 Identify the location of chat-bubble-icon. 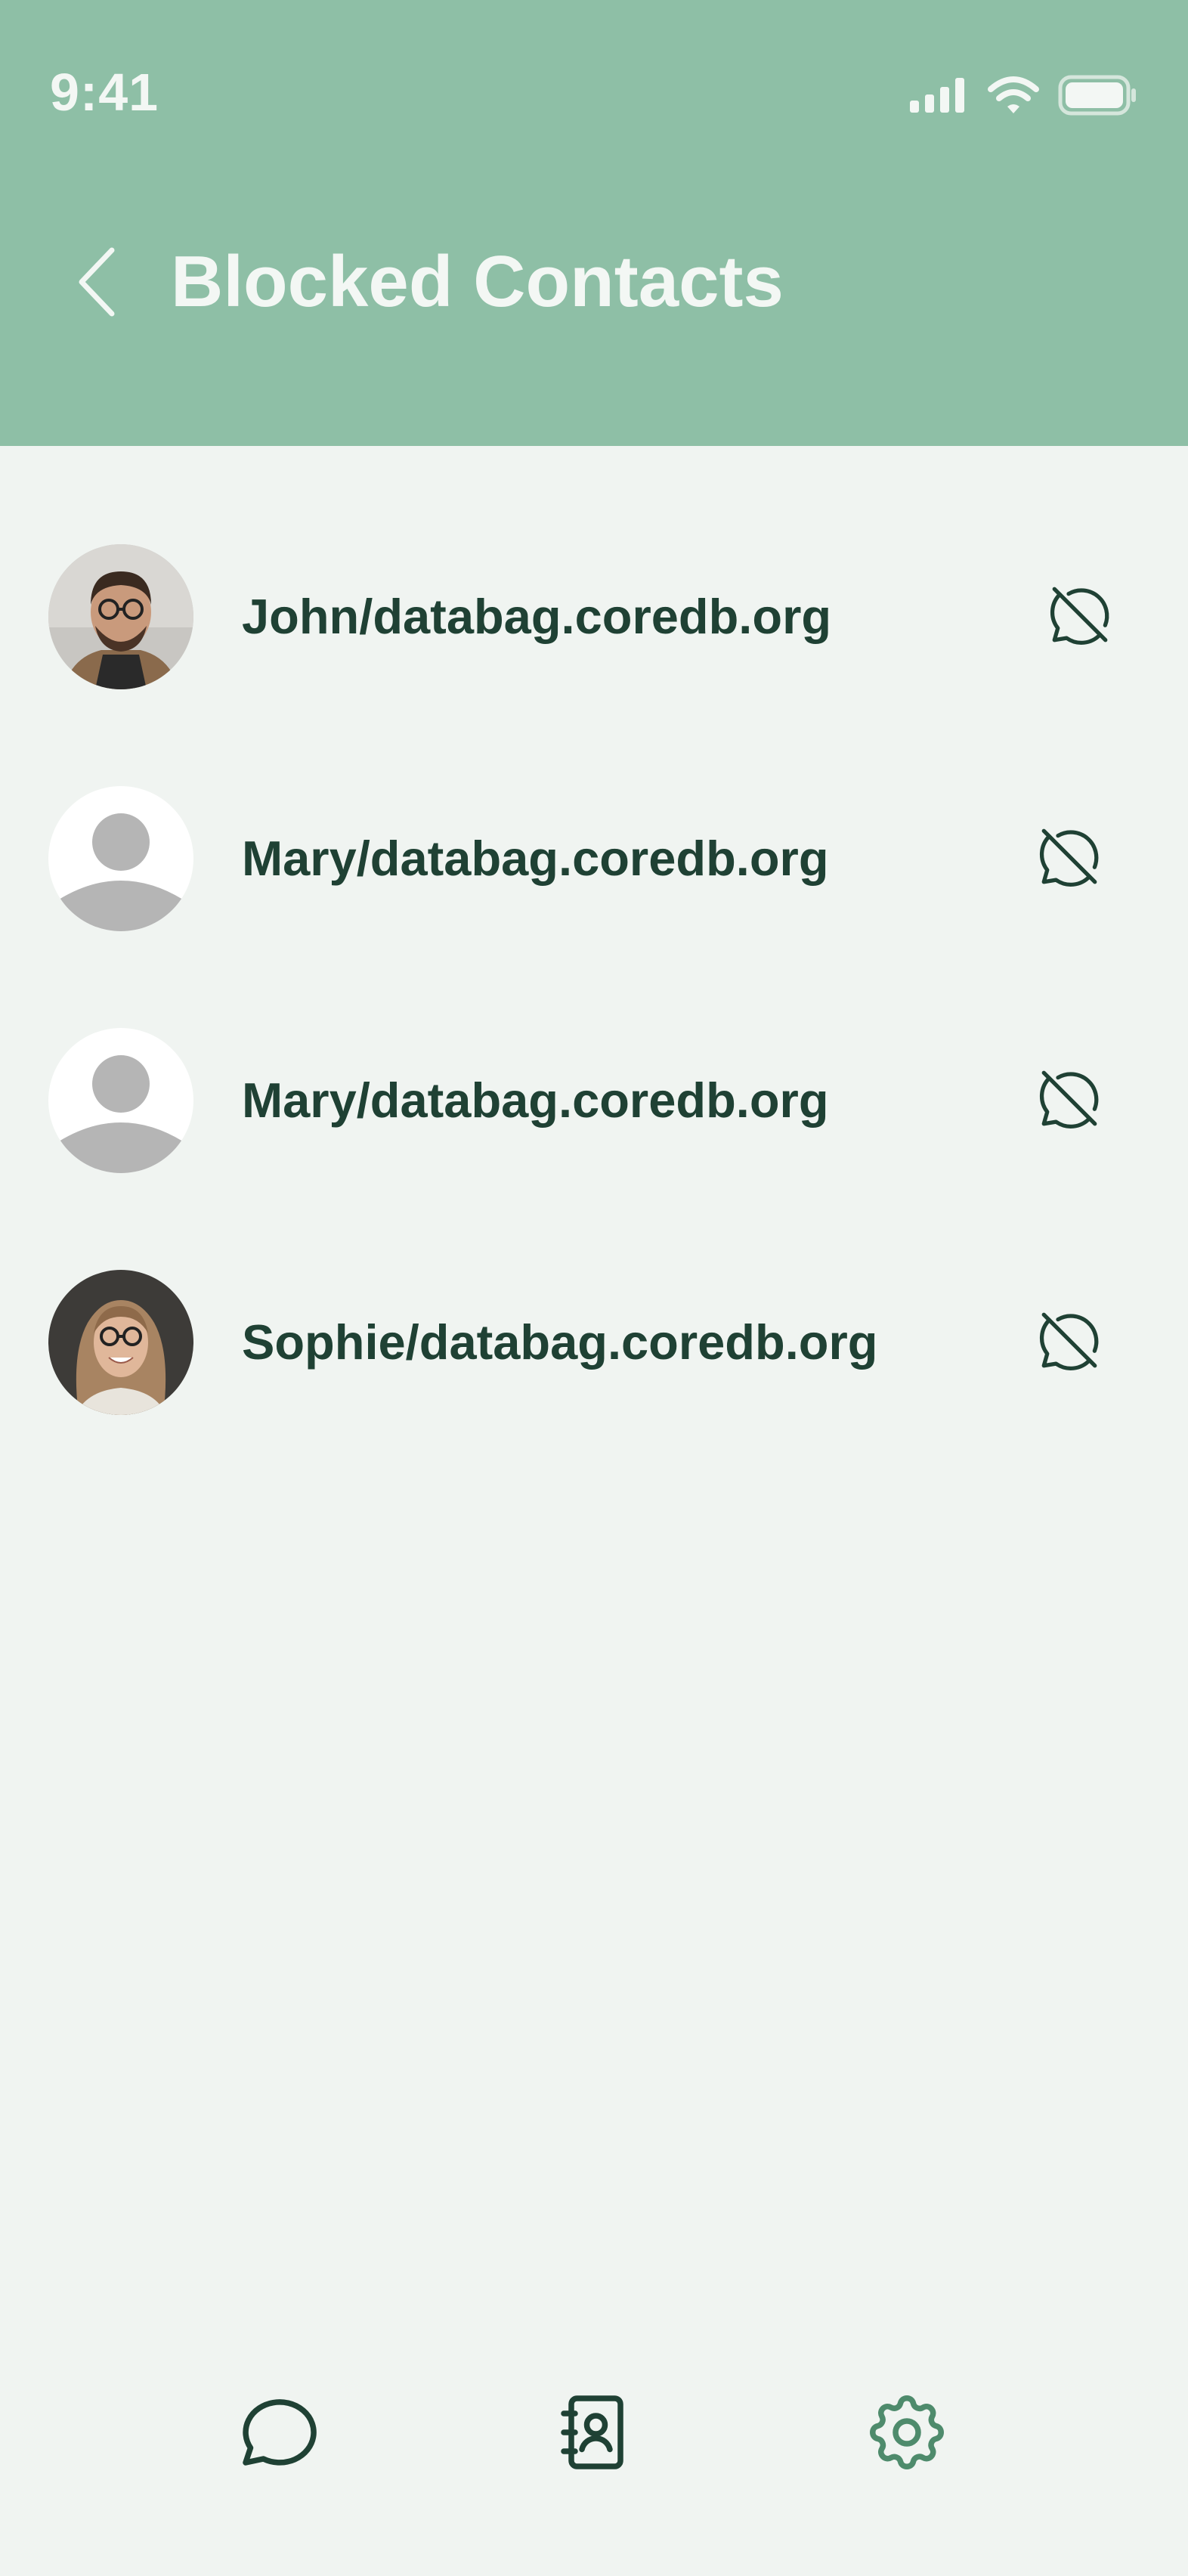
(279, 2434).